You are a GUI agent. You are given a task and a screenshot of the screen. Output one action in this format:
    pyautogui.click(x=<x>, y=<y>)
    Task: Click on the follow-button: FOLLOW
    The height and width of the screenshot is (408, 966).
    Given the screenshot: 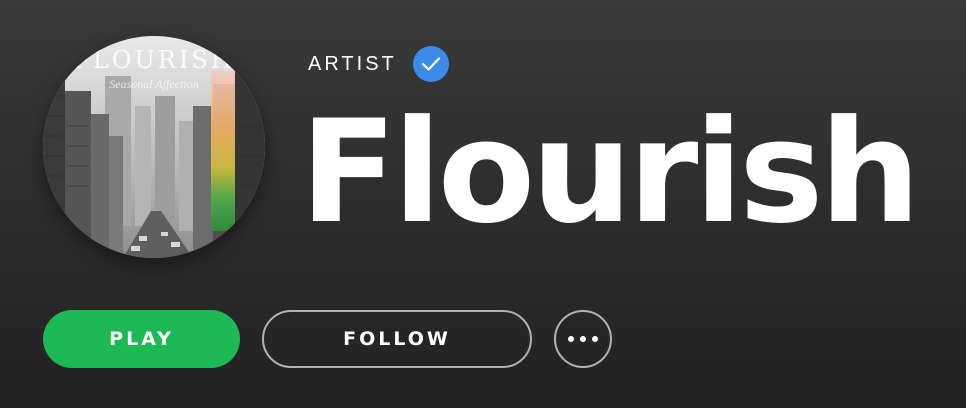 What is the action you would take?
    pyautogui.click(x=397, y=339)
    